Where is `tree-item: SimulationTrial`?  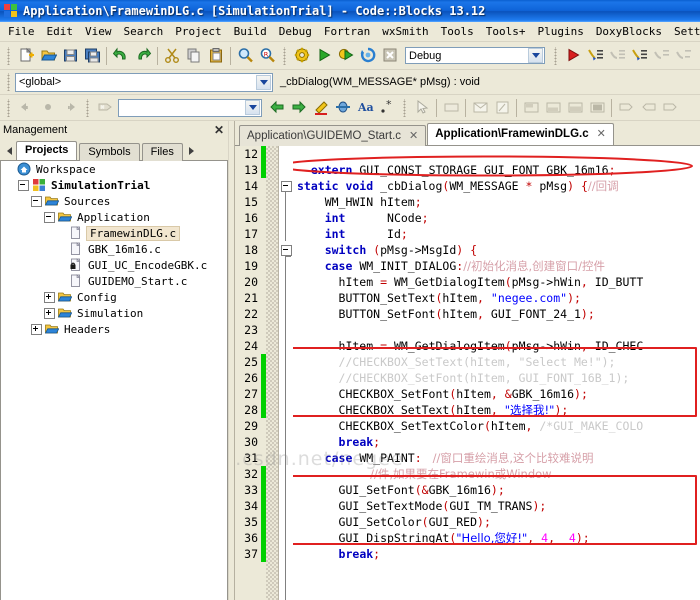
tree-item: SimulationTrial is located at coordinates (114, 185).